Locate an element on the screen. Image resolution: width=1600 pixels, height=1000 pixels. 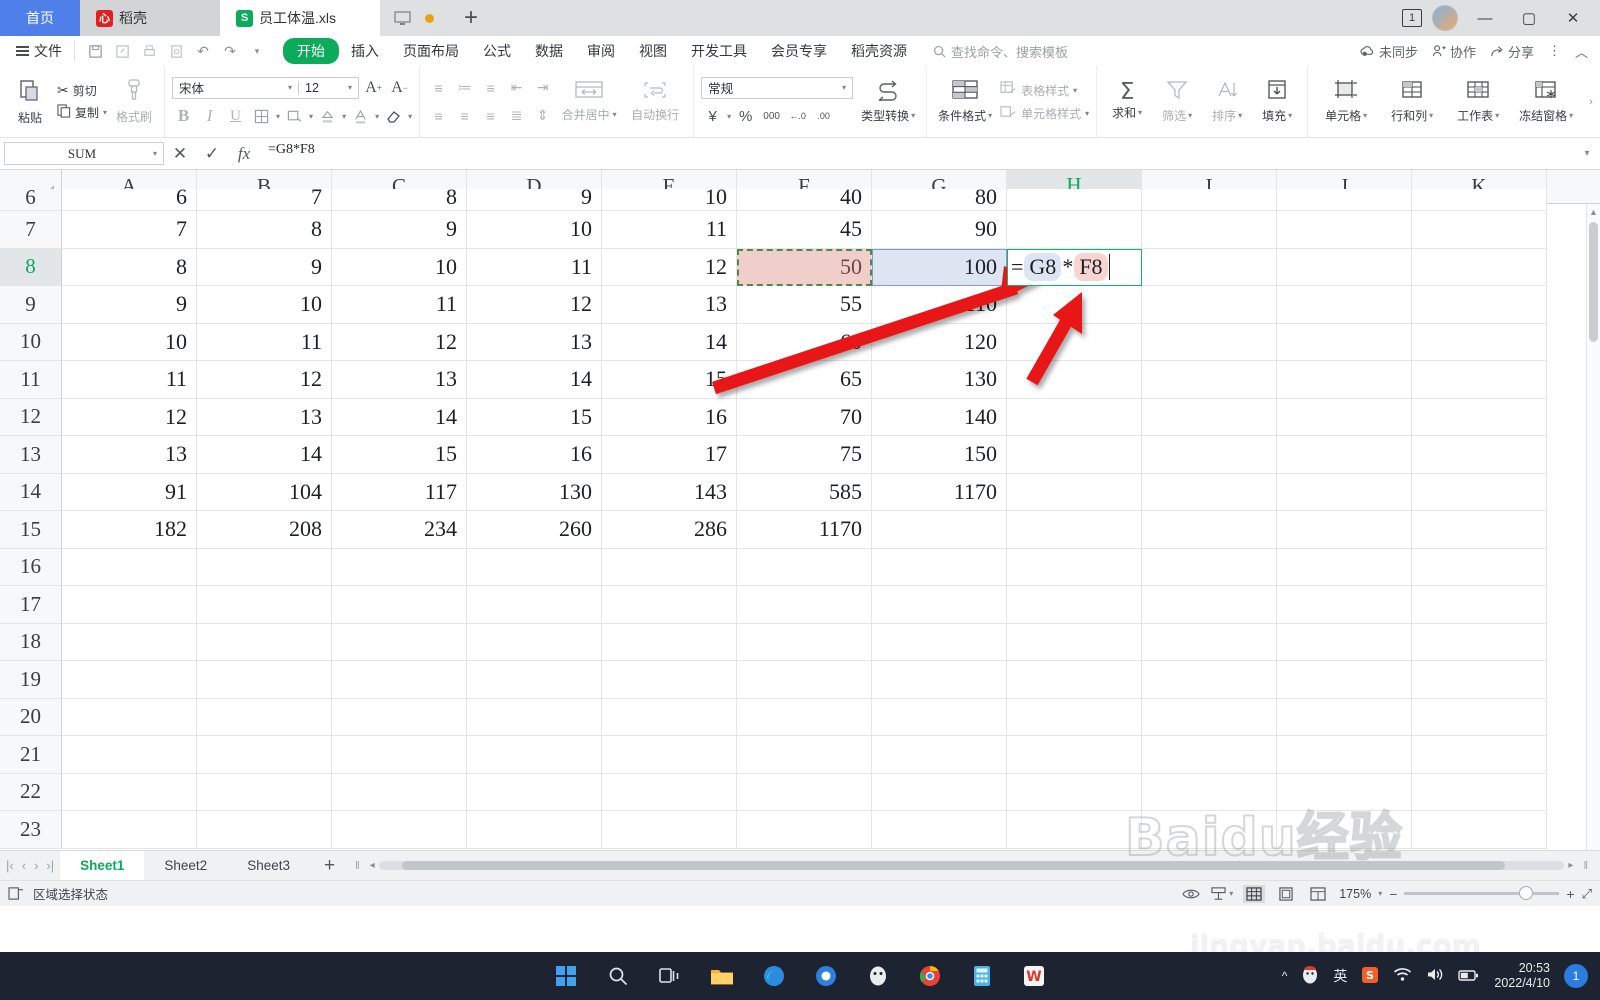
increase-indent-icon: ⇥ is located at coordinates (542, 87).